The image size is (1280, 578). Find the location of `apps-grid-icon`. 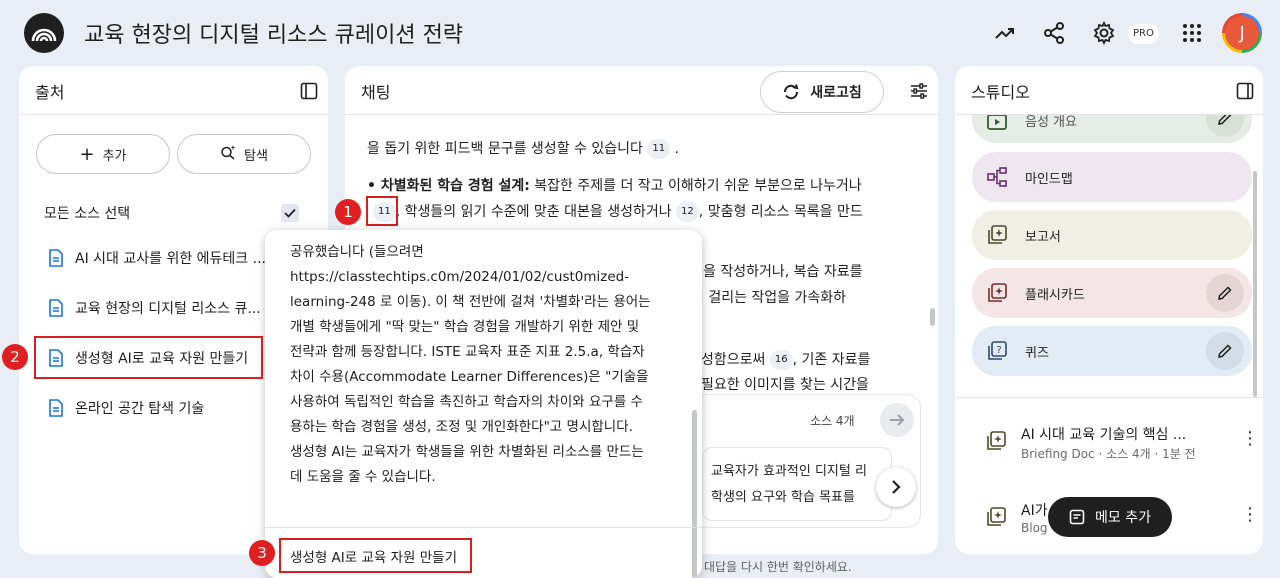

apps-grid-icon is located at coordinates (1192, 33).